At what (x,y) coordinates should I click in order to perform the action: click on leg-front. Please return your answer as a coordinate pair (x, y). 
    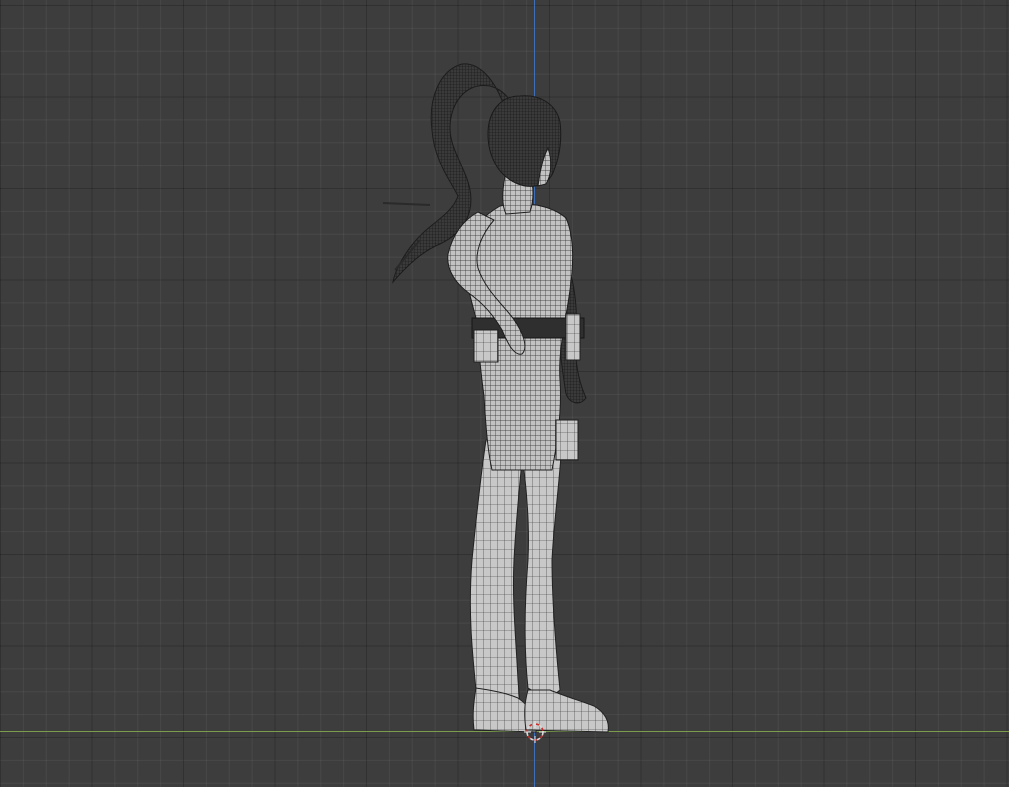
    Looking at the image, I should click on (541, 570).